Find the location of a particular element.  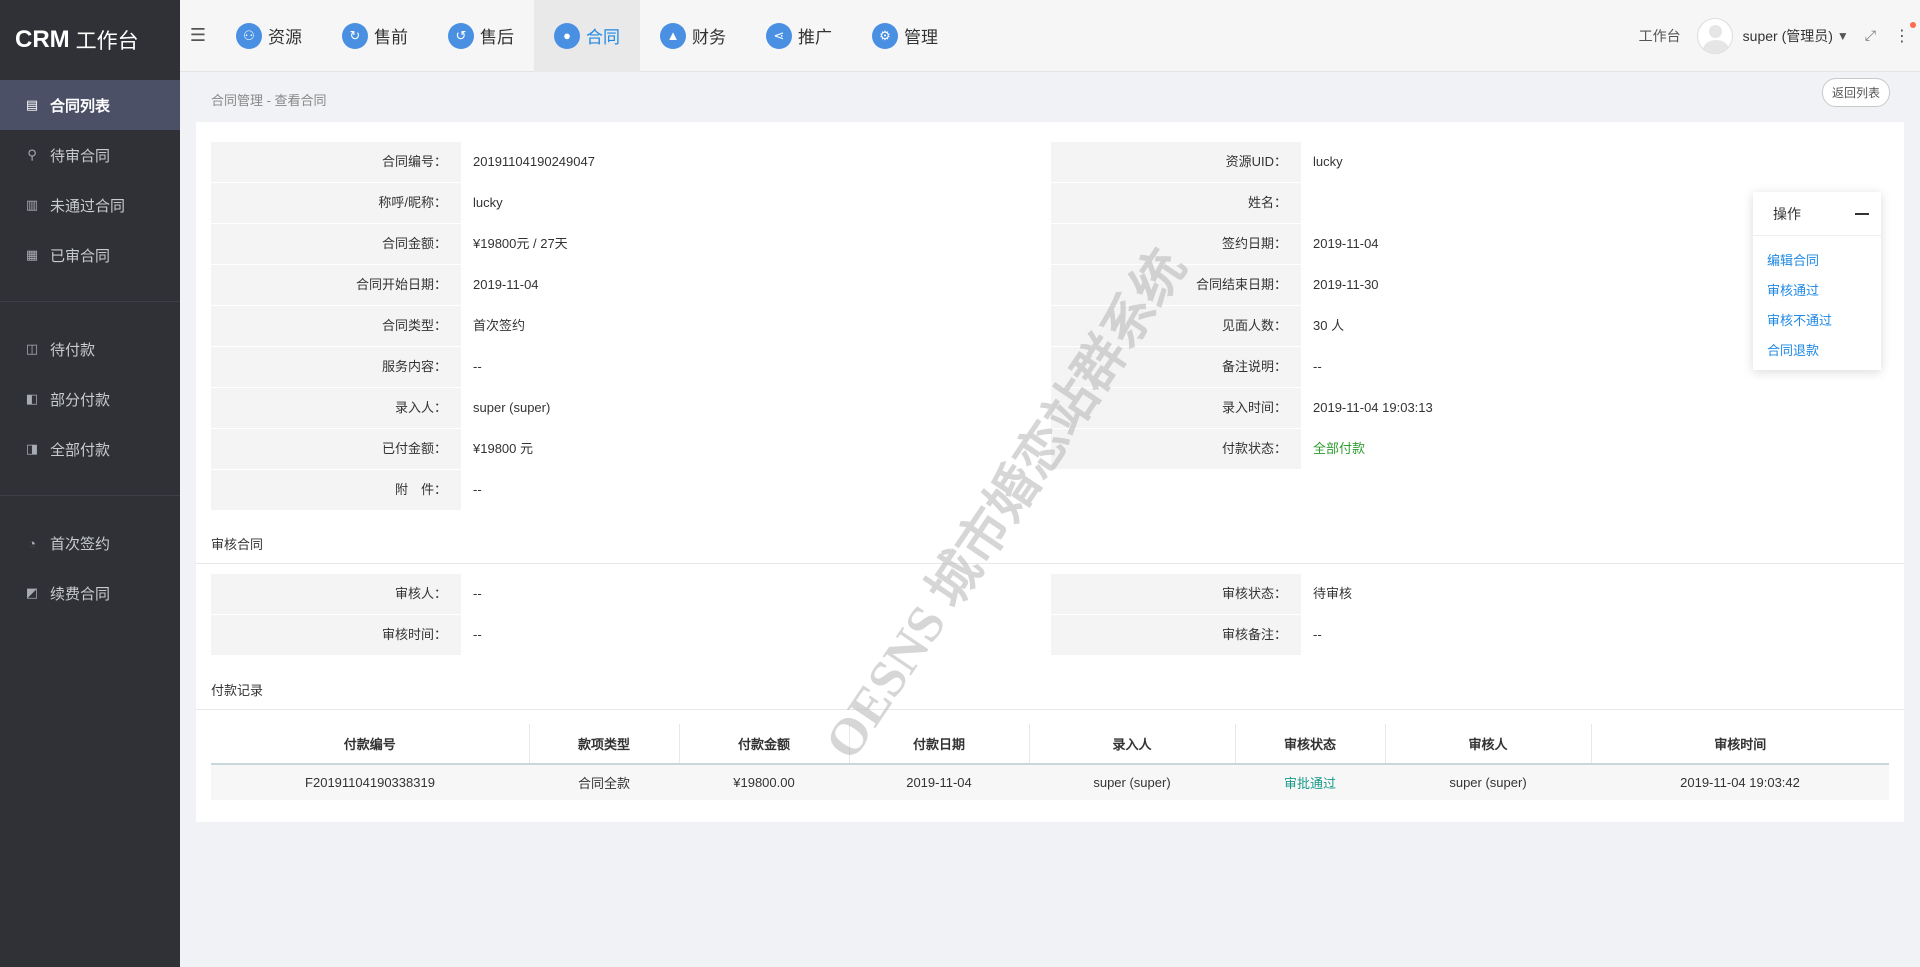

sidebar-item-first-sign: ◔ 首次签约 is located at coordinates (90, 543).